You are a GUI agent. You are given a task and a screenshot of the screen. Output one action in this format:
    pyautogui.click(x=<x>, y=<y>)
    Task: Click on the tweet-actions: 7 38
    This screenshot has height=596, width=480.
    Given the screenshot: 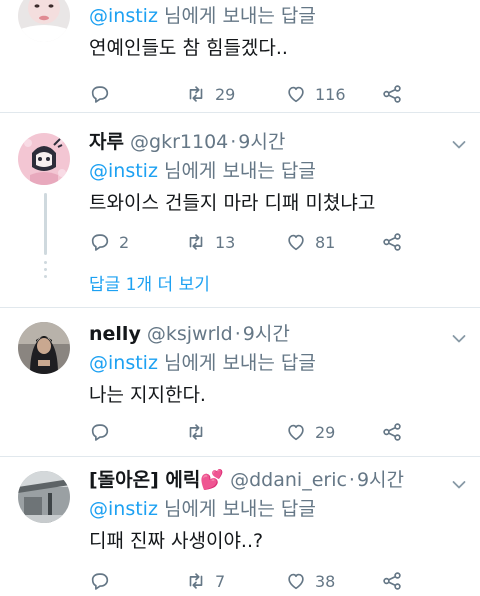 What is the action you would take?
    pyautogui.click(x=254, y=581)
    